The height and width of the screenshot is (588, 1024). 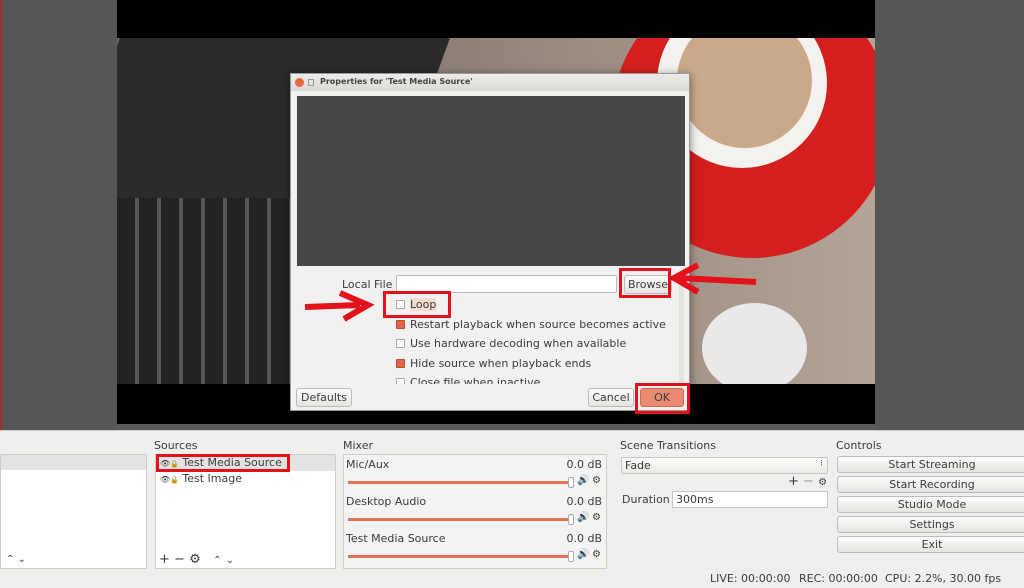 I want to click on move-up-icon: ⌃, so click(x=217, y=560).